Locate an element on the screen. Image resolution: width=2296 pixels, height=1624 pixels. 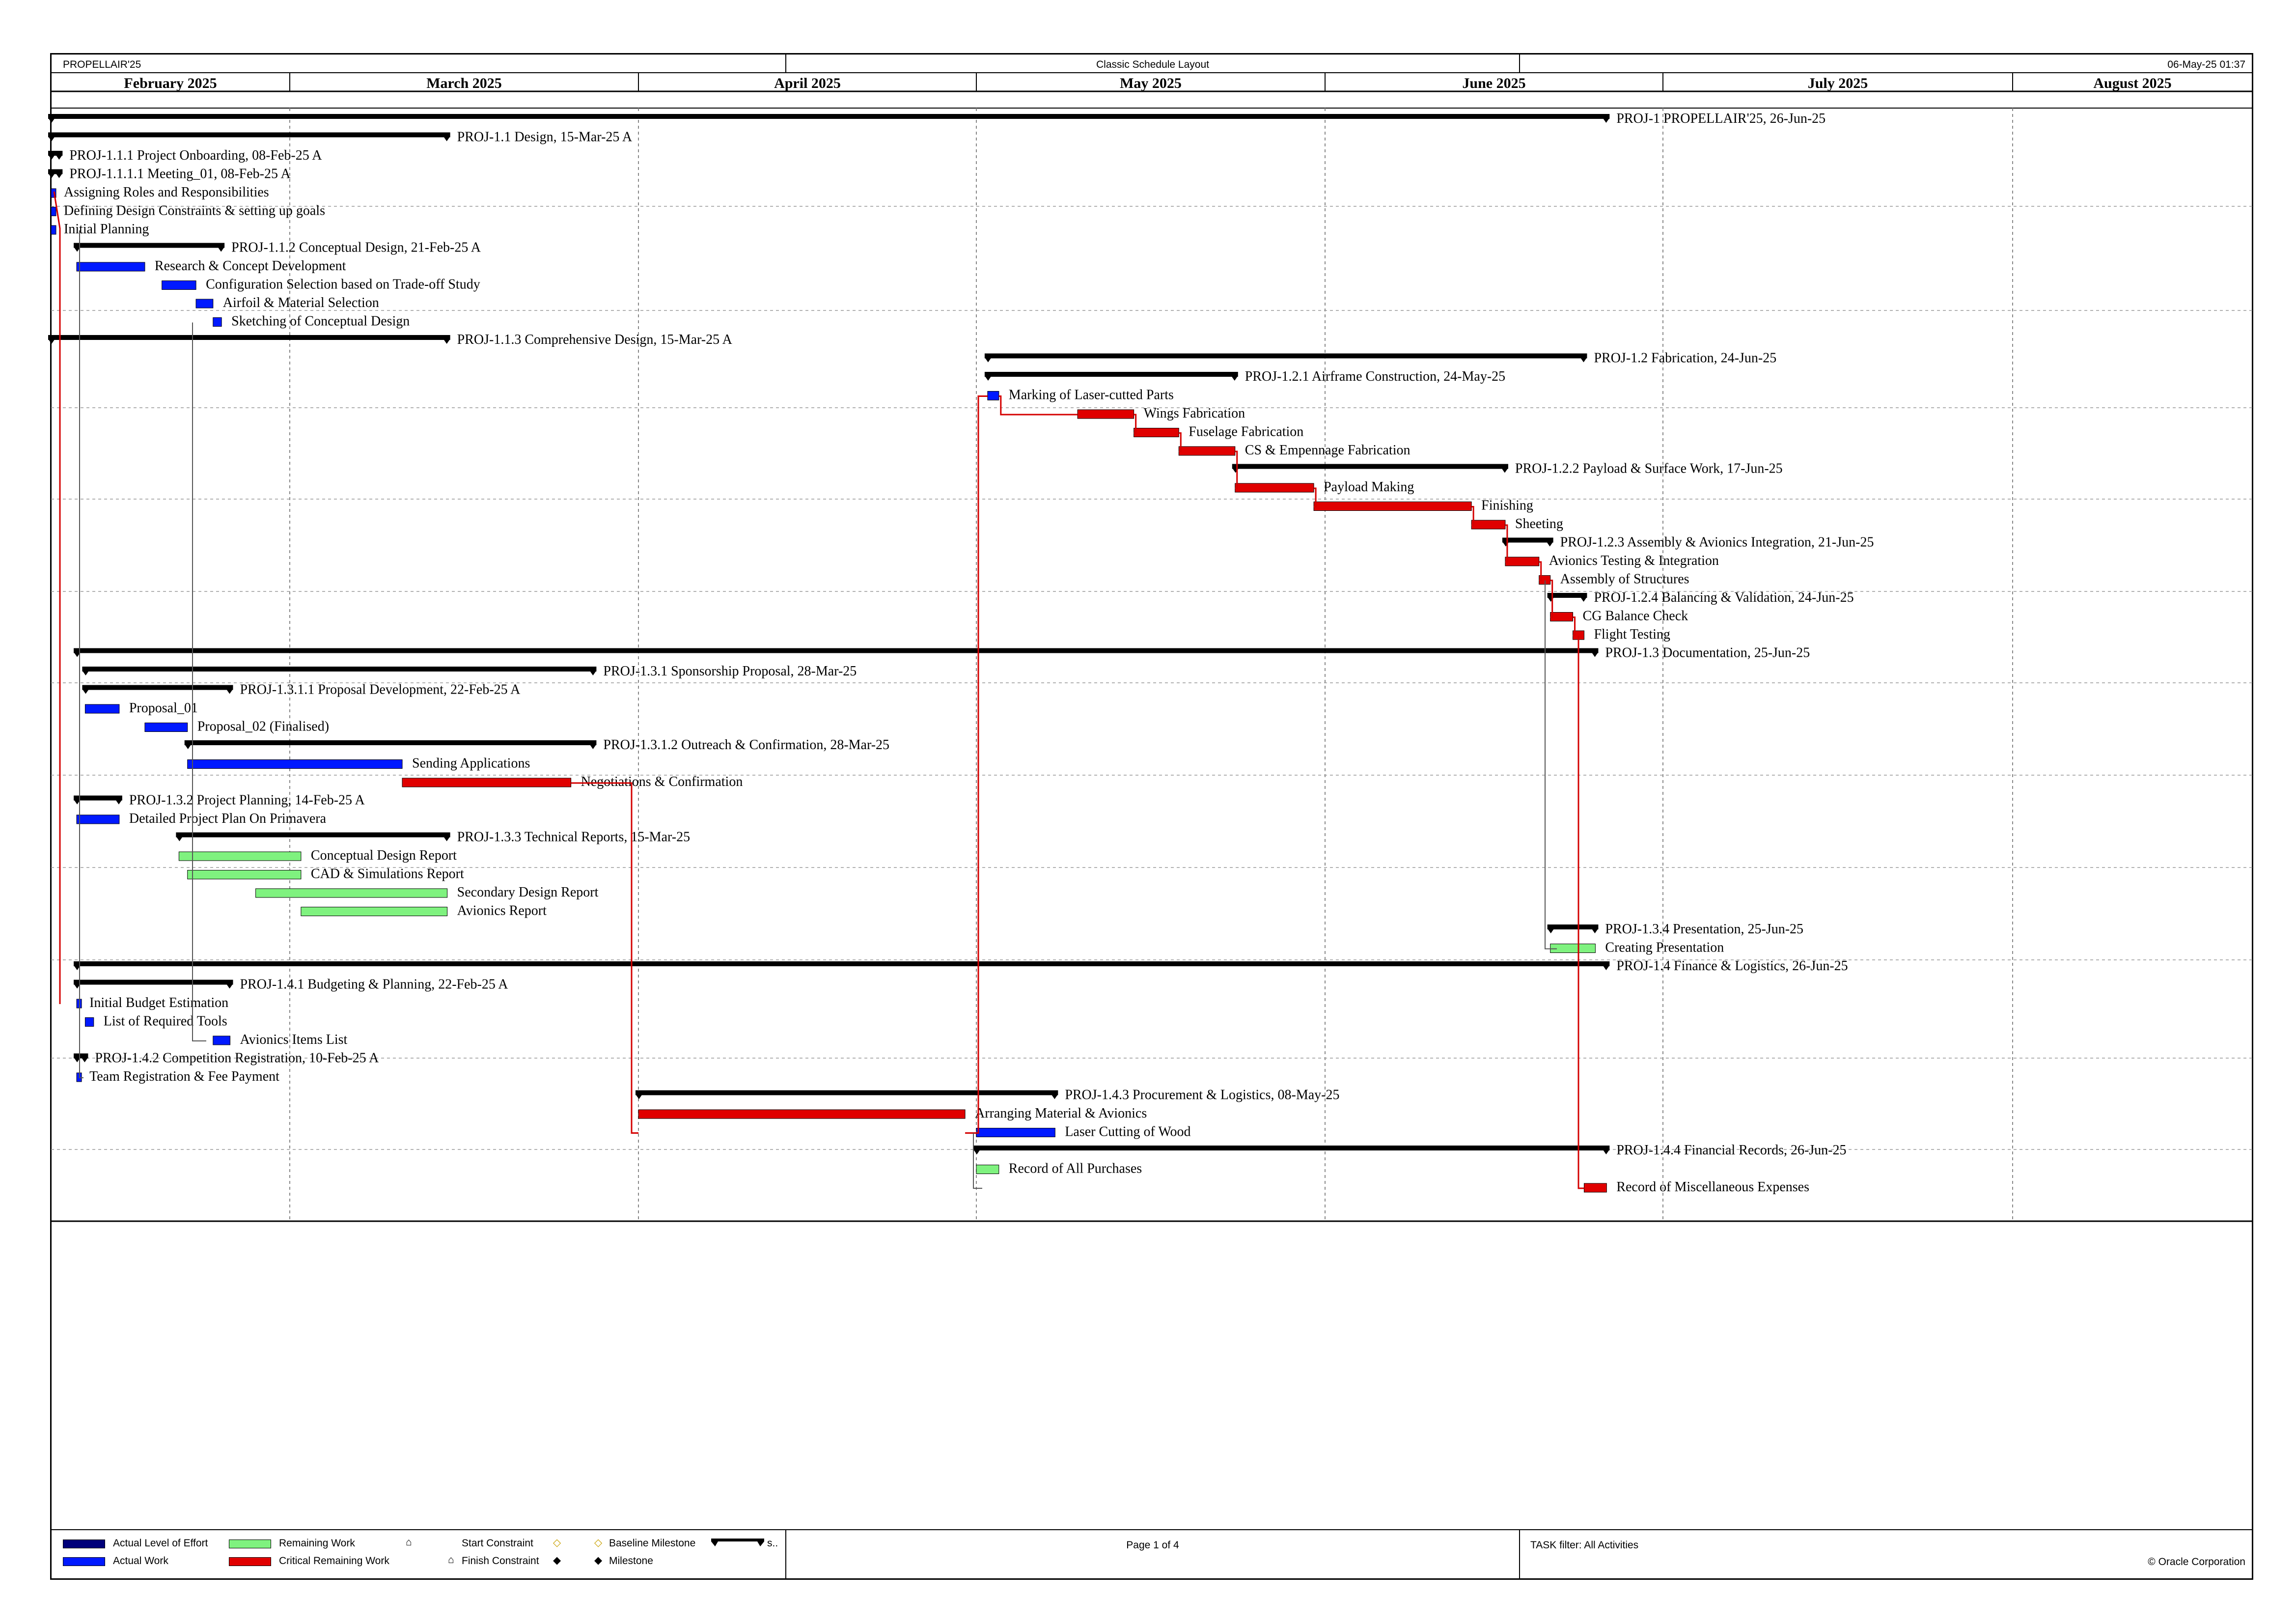
activity-label: Assembly of Structures is located at coordinates (1625, 579).